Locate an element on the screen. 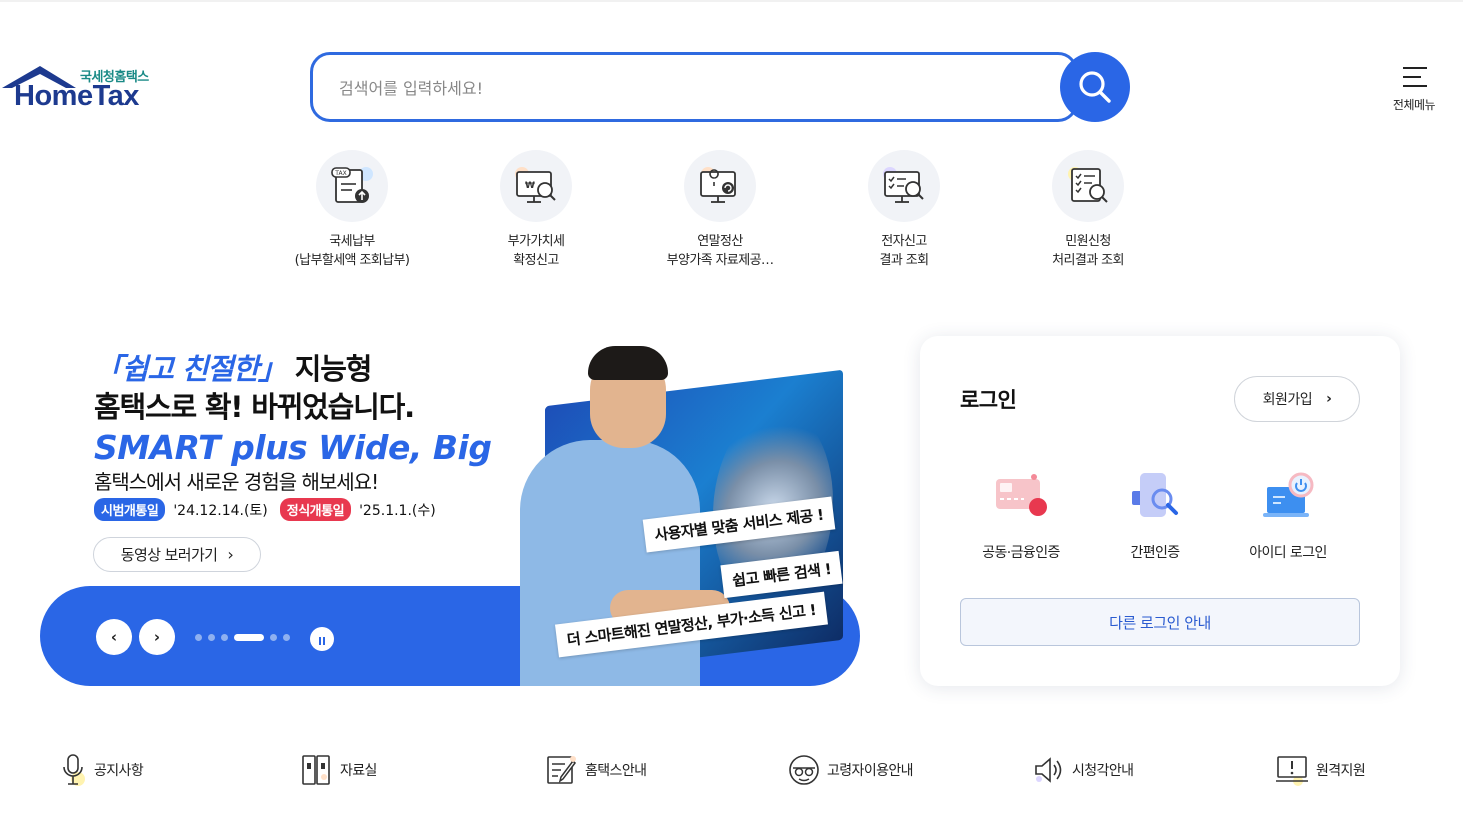 The width and height of the screenshot is (1463, 813). bottom-link-notice: 공지사항 is located at coordinates (101, 770).